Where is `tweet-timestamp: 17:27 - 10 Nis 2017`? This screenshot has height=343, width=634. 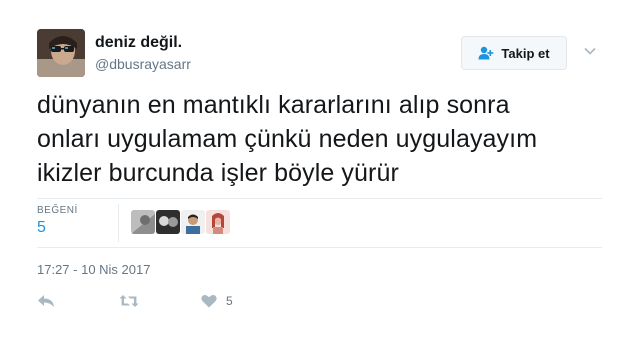 tweet-timestamp: 17:27 - 10 Nis 2017 is located at coordinates (93, 269).